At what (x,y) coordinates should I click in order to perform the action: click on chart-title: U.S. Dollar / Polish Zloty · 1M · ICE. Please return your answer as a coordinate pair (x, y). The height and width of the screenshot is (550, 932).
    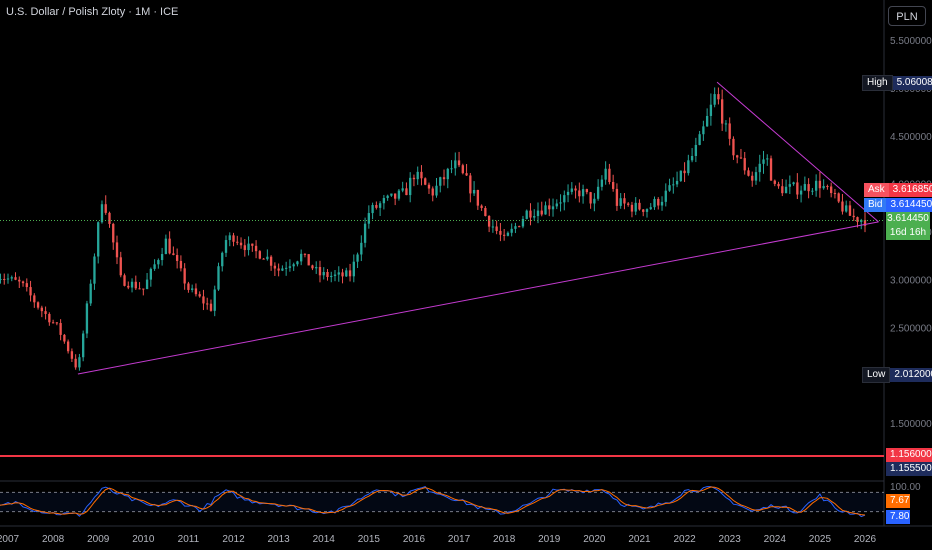
    Looking at the image, I should click on (92, 12).